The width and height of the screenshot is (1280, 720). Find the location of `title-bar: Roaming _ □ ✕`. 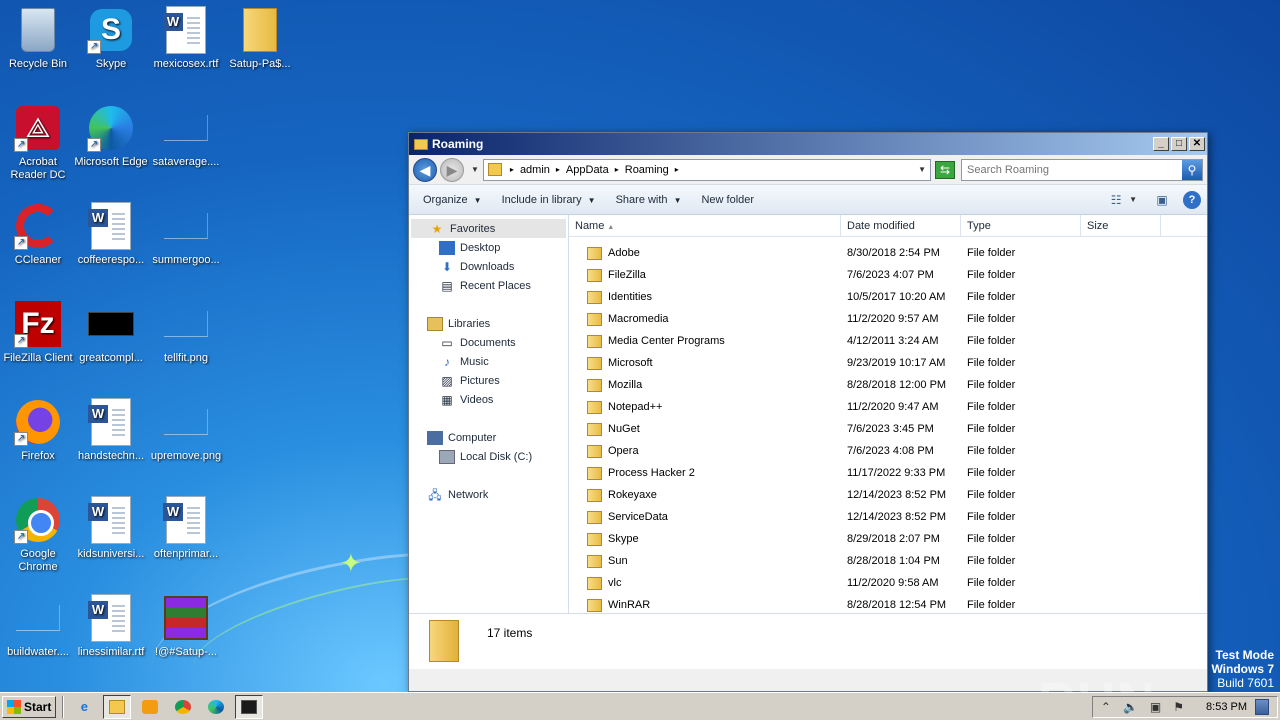

title-bar: Roaming _ □ ✕ is located at coordinates (808, 144).